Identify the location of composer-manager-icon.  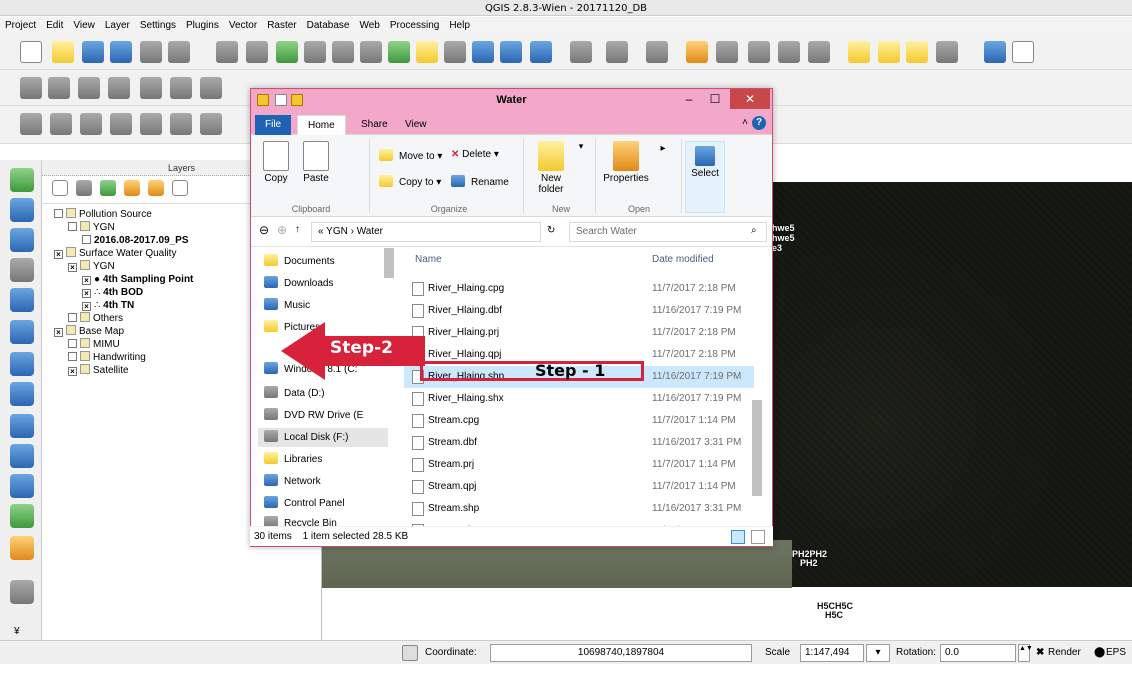
(179, 52).